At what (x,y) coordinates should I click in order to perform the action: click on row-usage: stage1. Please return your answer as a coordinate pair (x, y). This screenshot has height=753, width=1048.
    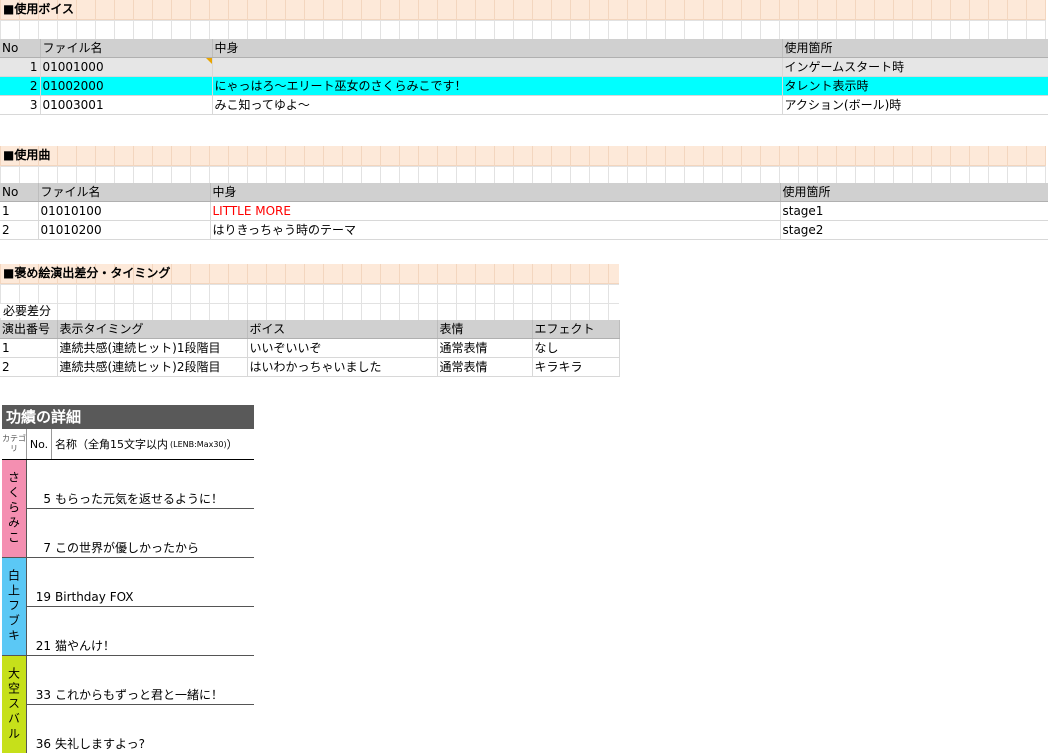
    Looking at the image, I should click on (914, 211).